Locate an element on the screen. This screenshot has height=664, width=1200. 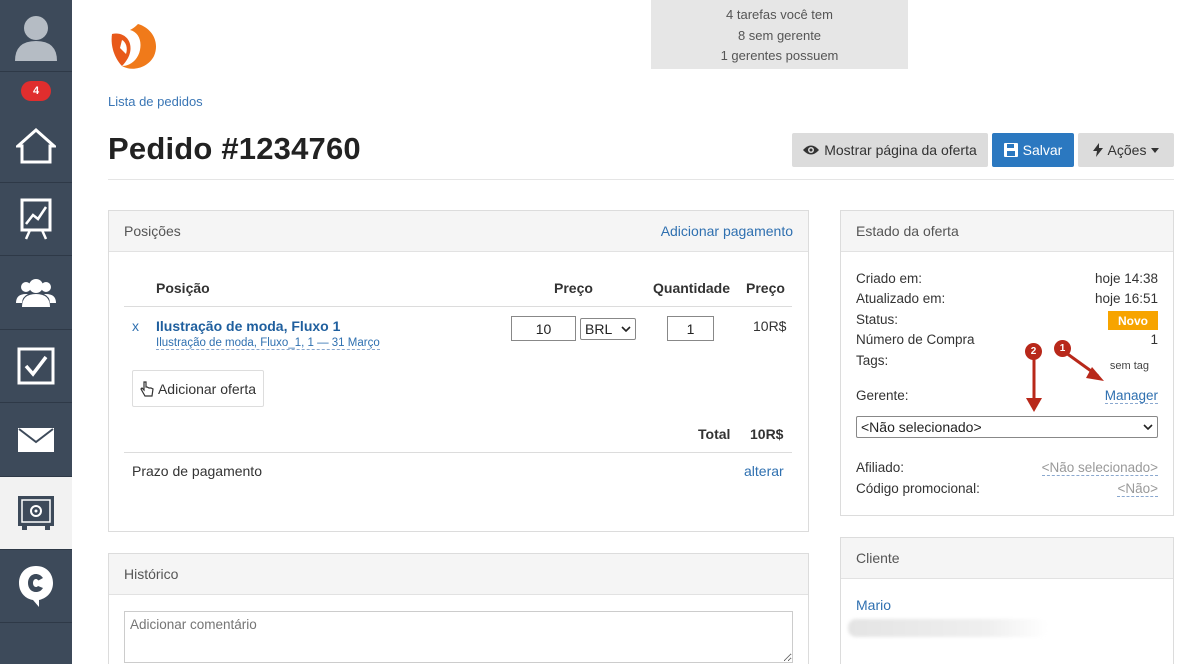
save-button: Salvar is located at coordinates (1033, 150).